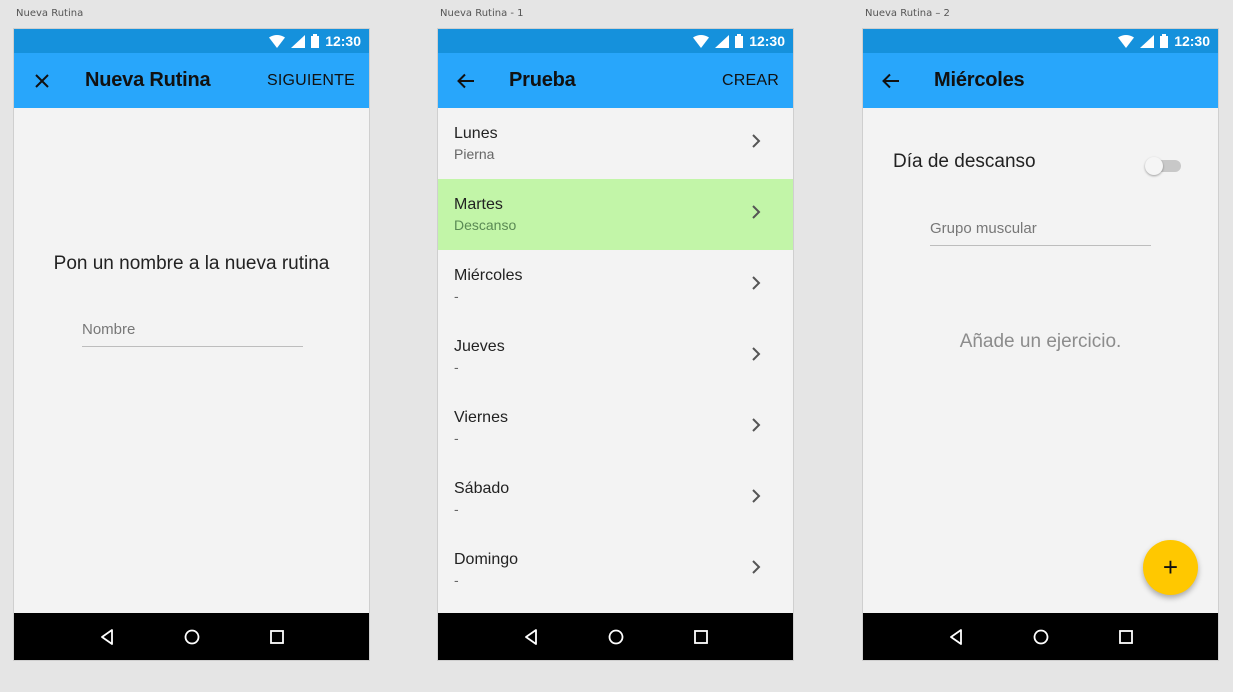 This screenshot has width=1233, height=692. What do you see at coordinates (148, 80) in the screenshot?
I see `page-title: Nueva Rutina` at bounding box center [148, 80].